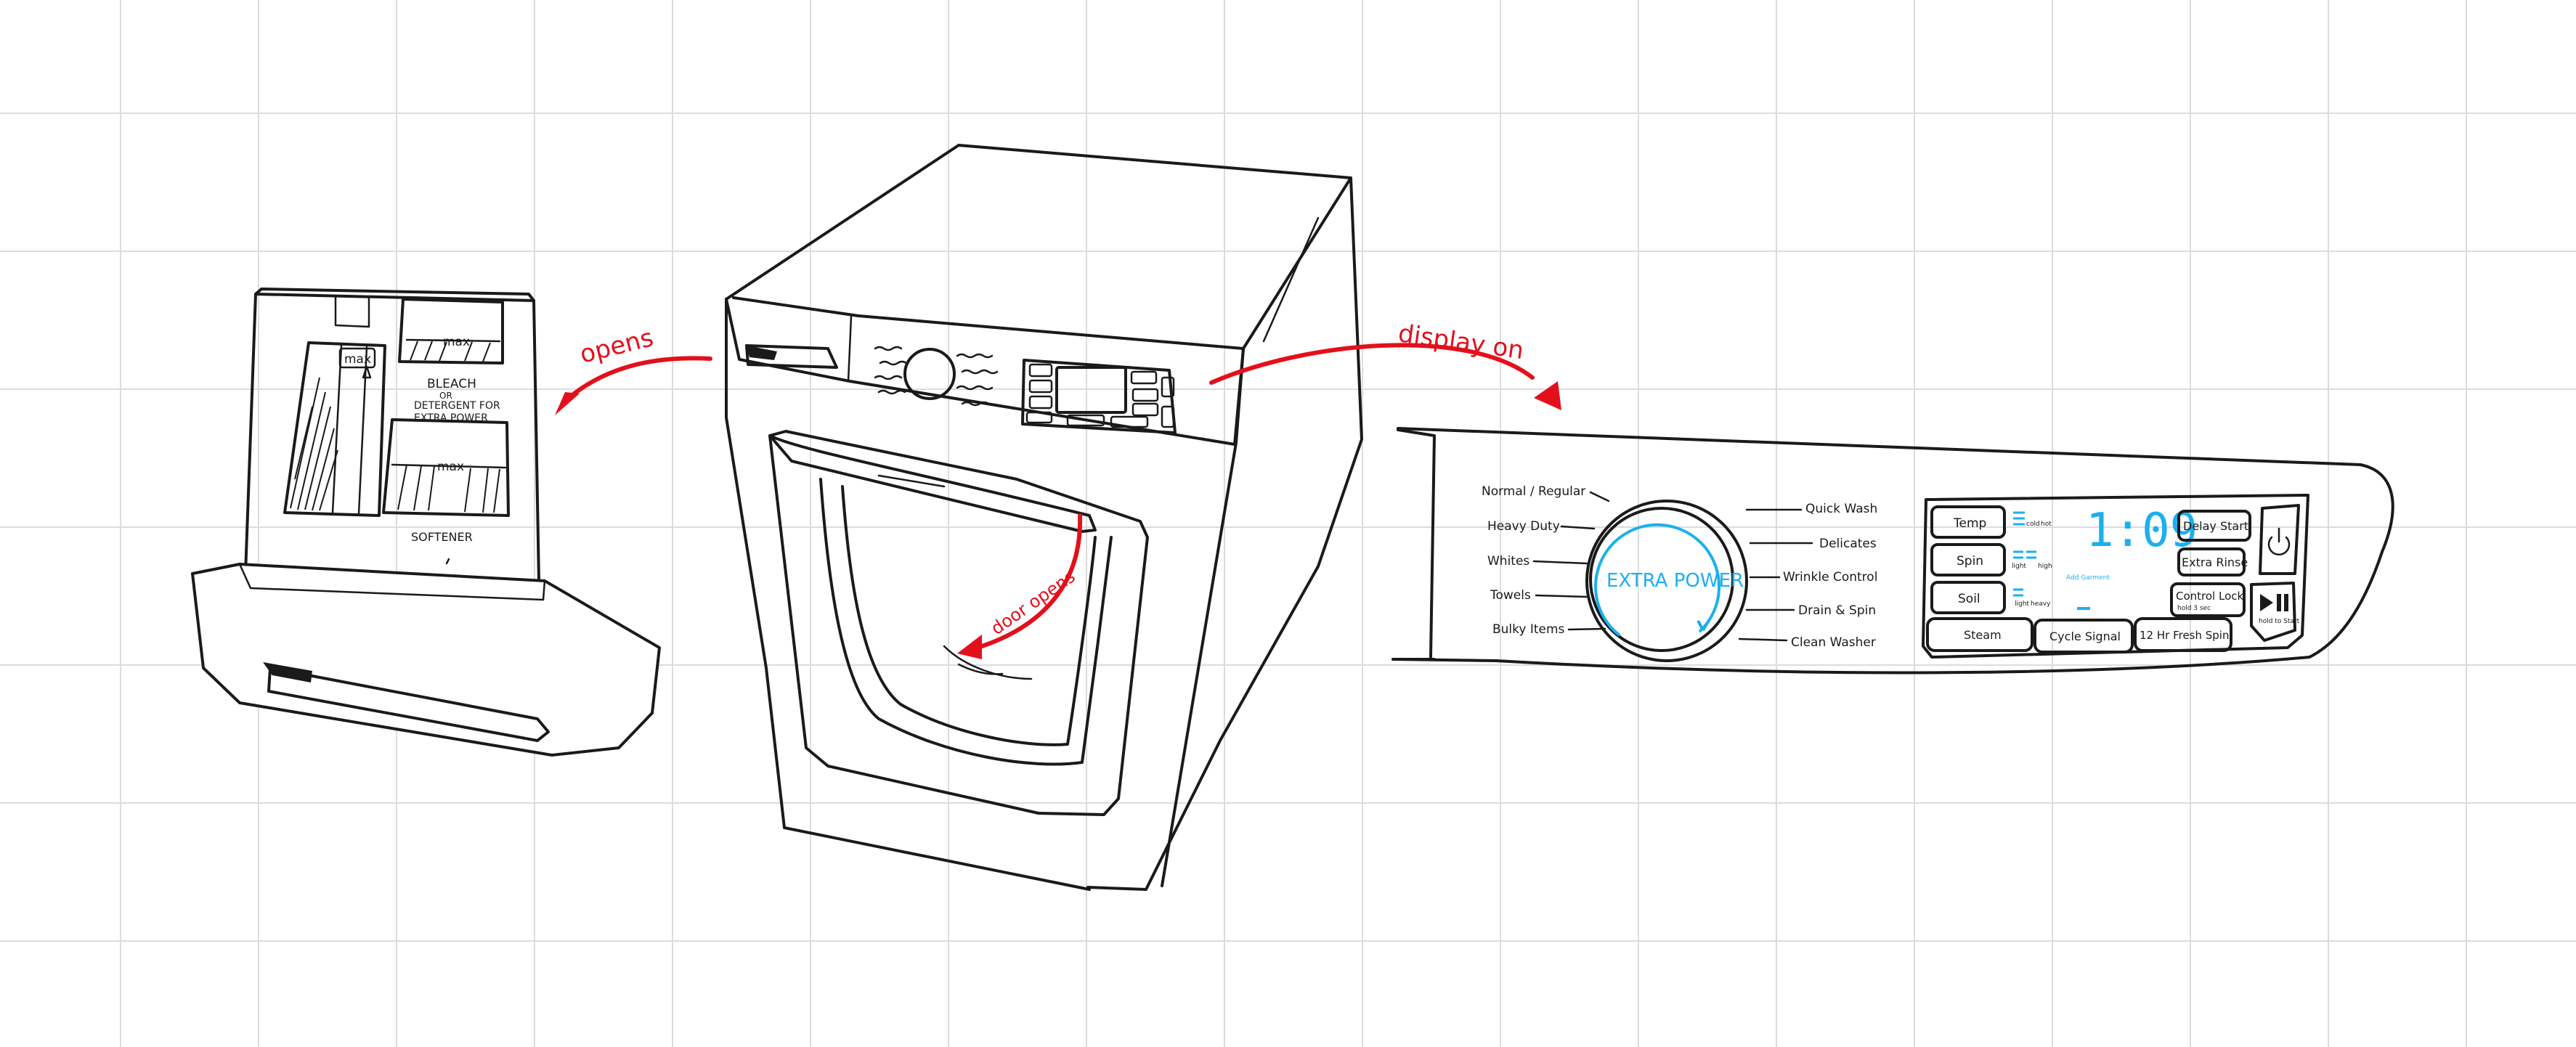 This screenshot has height=1047, width=2576. What do you see at coordinates (358, 359) in the screenshot?
I see `drawer-max-small-label: max` at bounding box center [358, 359].